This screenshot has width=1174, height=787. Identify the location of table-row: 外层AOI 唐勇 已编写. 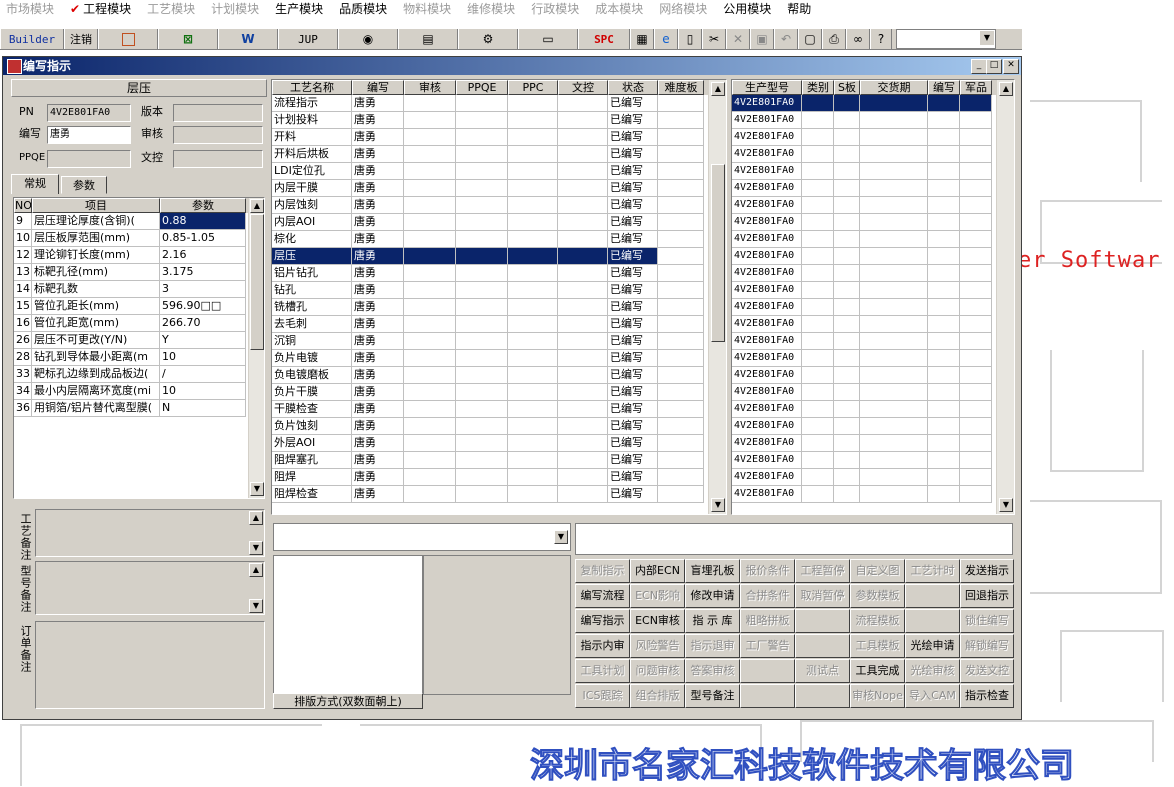
(499, 443).